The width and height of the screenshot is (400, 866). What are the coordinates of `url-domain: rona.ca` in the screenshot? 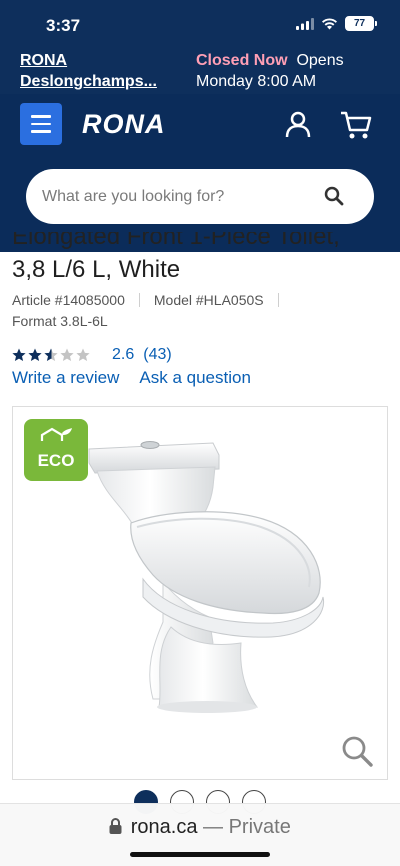 It's located at (164, 827).